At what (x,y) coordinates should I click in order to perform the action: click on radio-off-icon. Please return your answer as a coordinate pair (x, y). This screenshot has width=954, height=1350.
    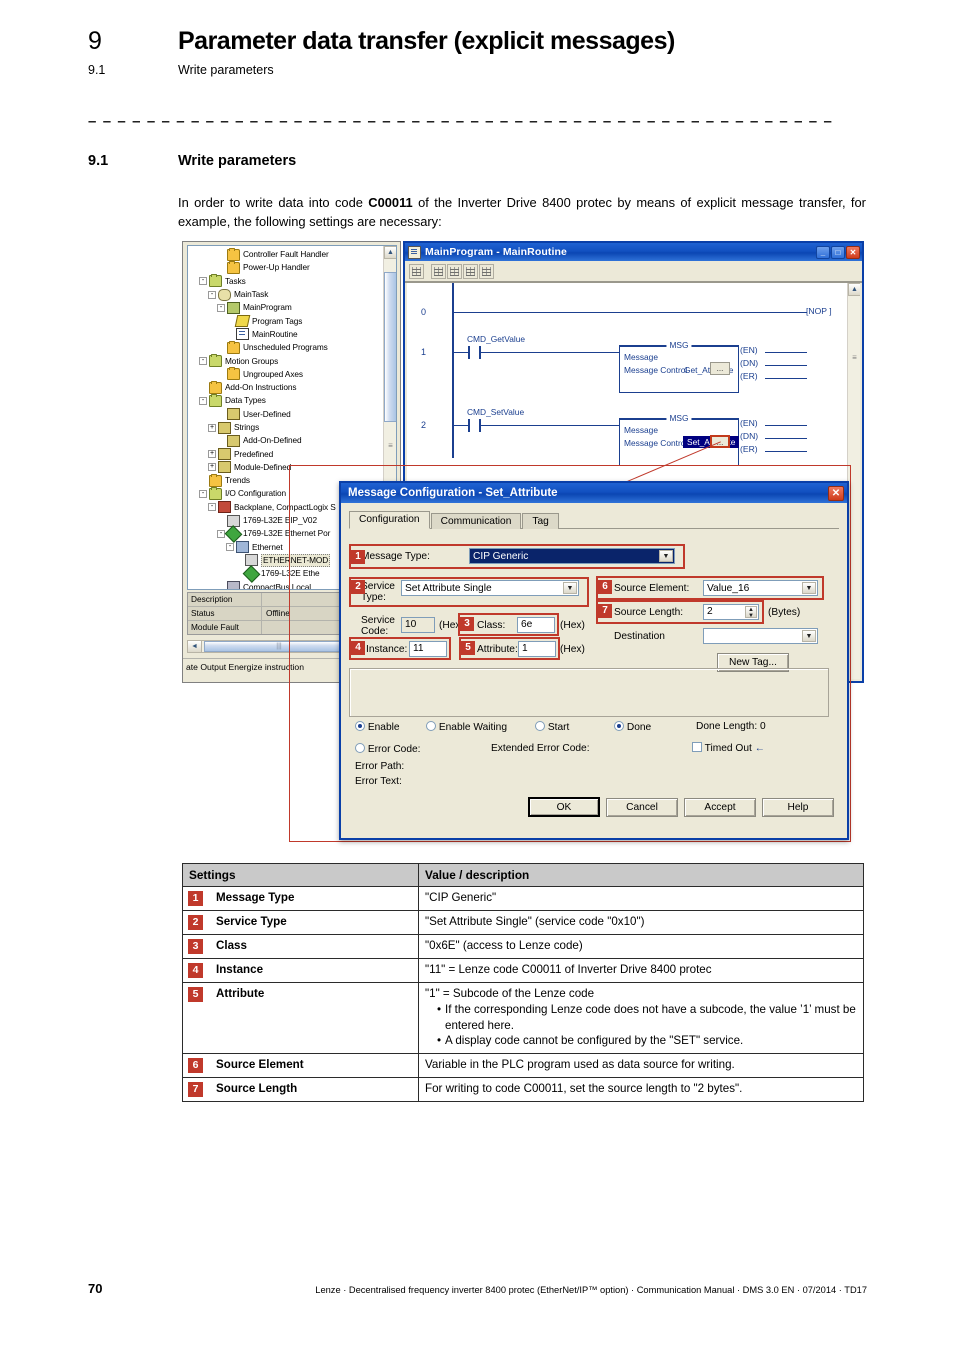
    Looking at the image, I should click on (431, 726).